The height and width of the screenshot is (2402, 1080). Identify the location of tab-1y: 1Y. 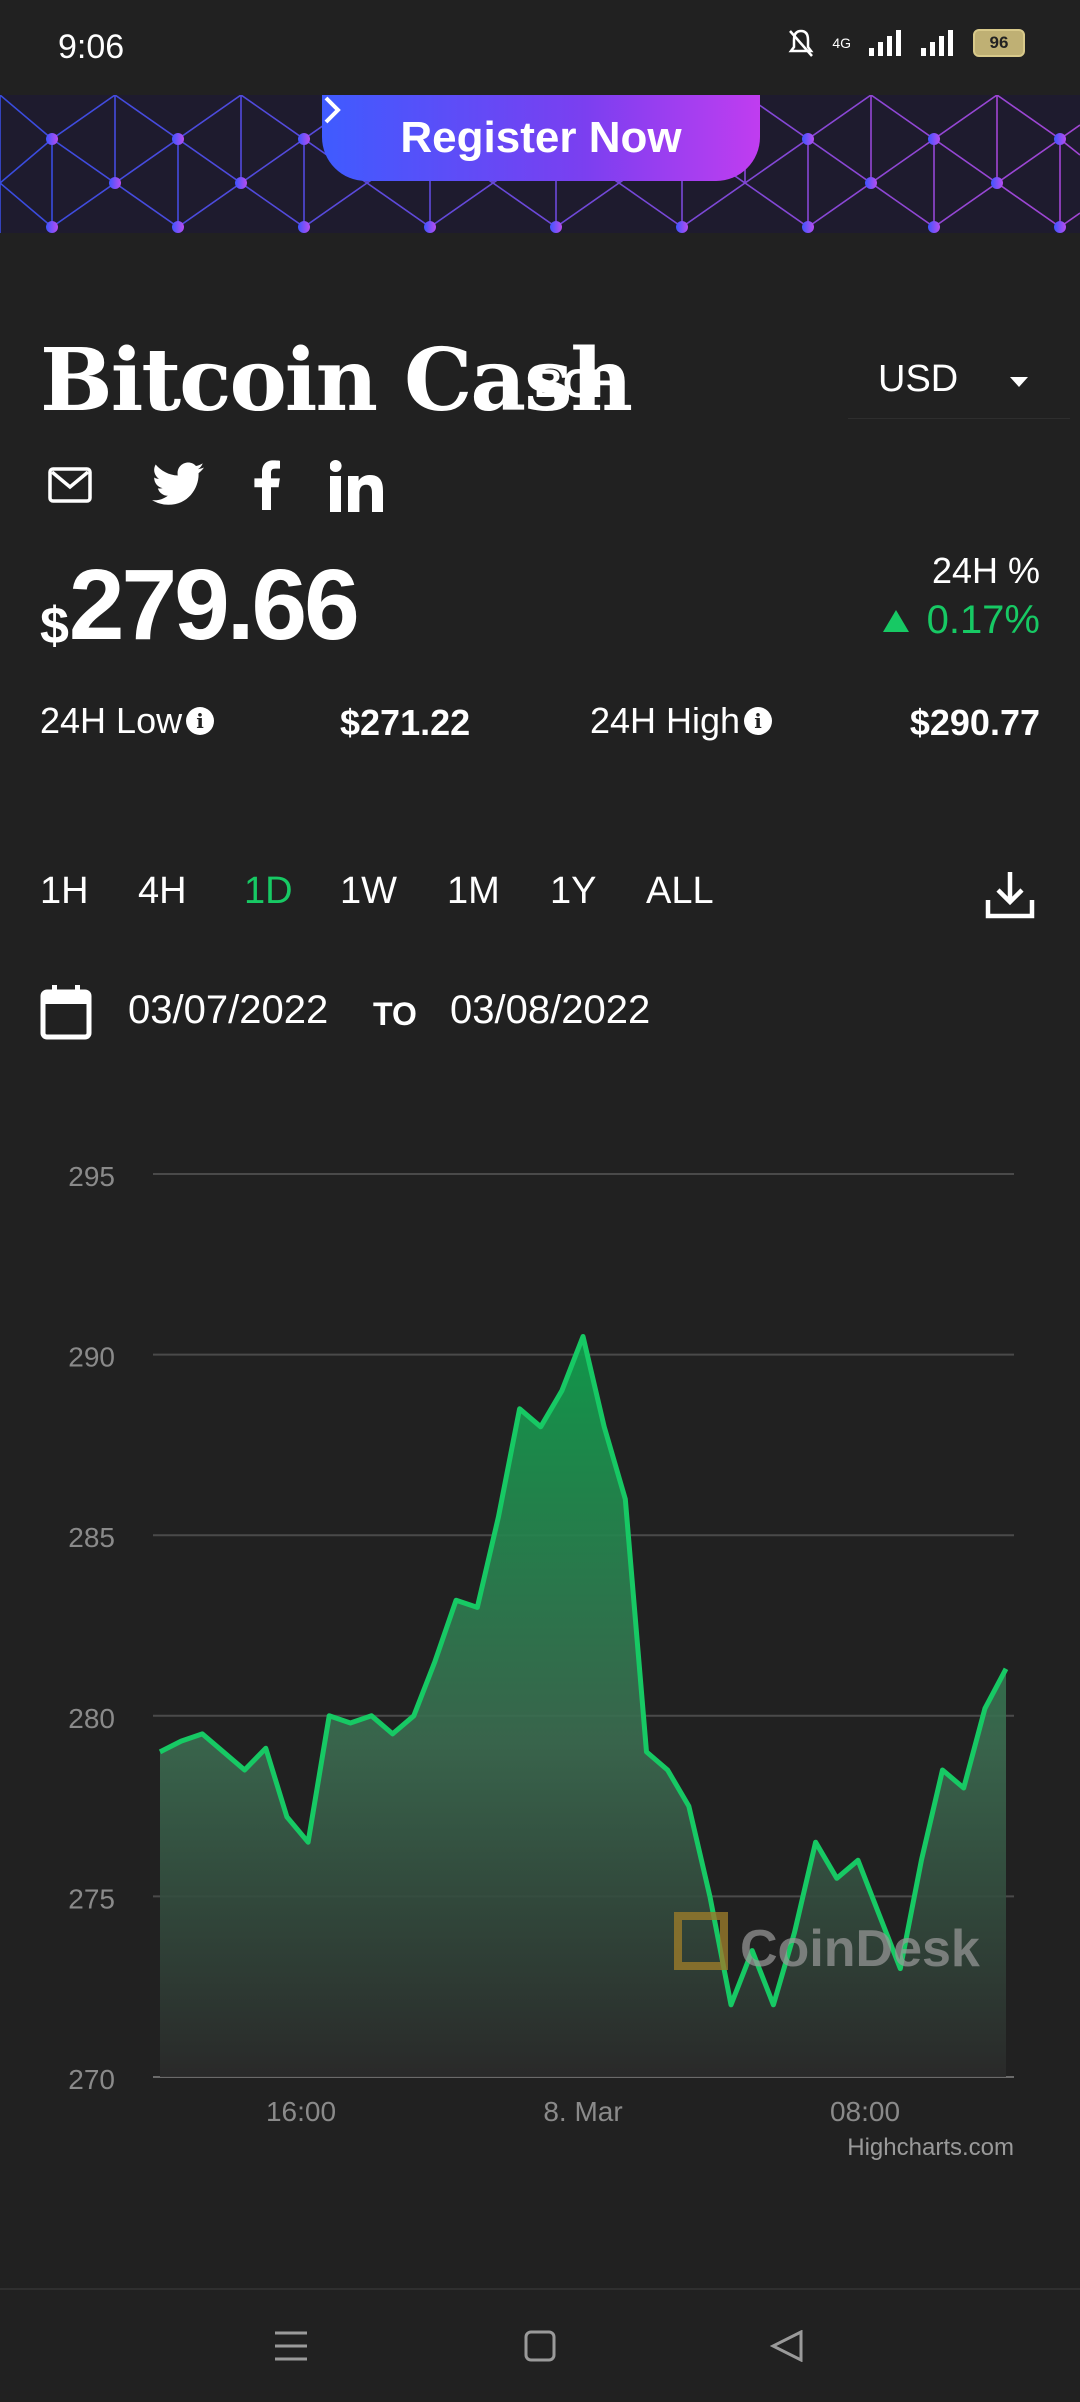
(573, 891).